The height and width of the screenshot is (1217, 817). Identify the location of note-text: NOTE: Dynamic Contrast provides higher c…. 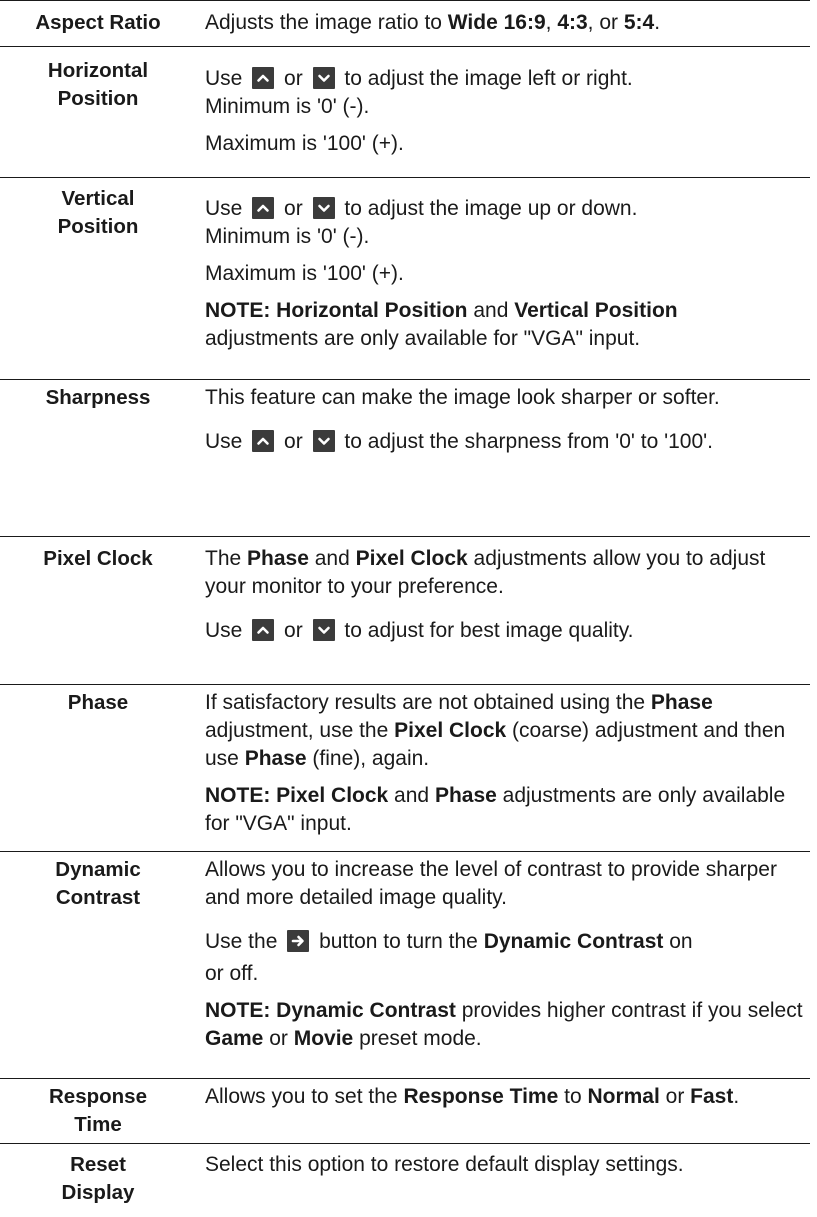
(505, 1025).